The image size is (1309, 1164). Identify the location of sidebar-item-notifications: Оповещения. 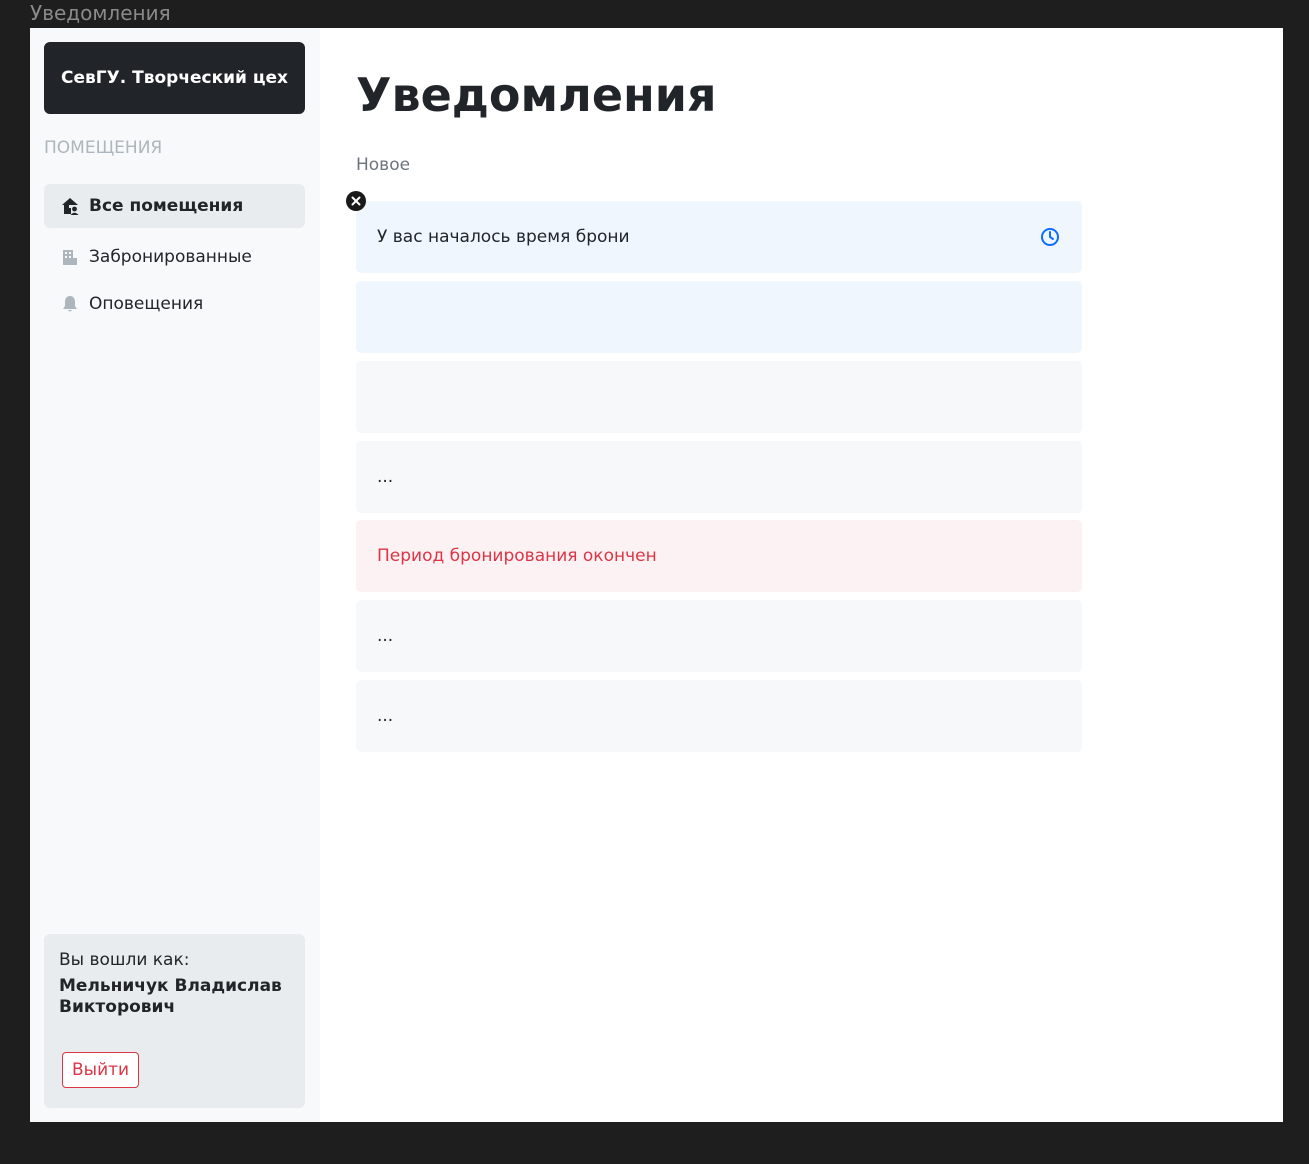
(174, 304).